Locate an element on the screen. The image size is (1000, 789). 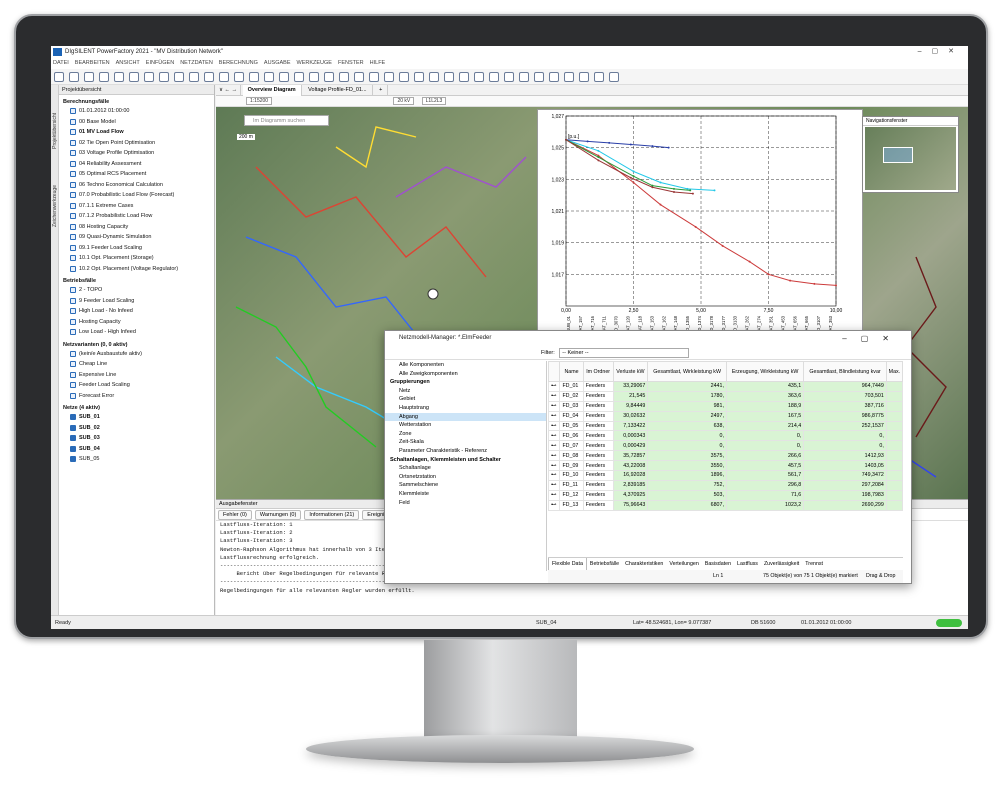
column-header: Max. is located at coordinates (894, 371).